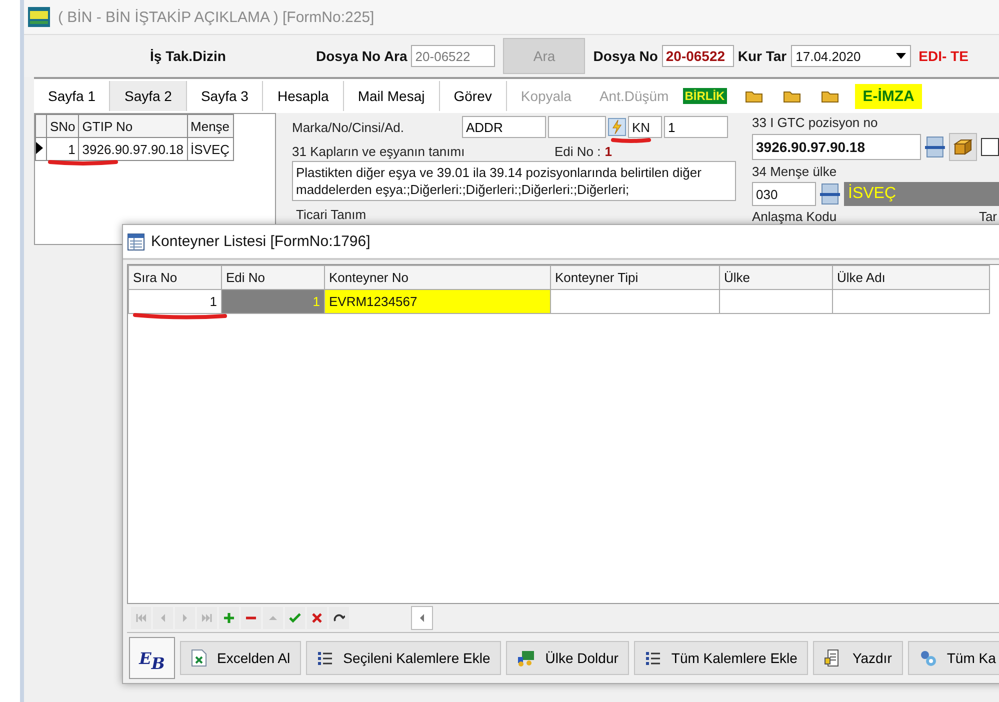 The image size is (999, 702). Describe the element at coordinates (625, 56) in the screenshot. I see `file-no-label: Dosya No` at that location.